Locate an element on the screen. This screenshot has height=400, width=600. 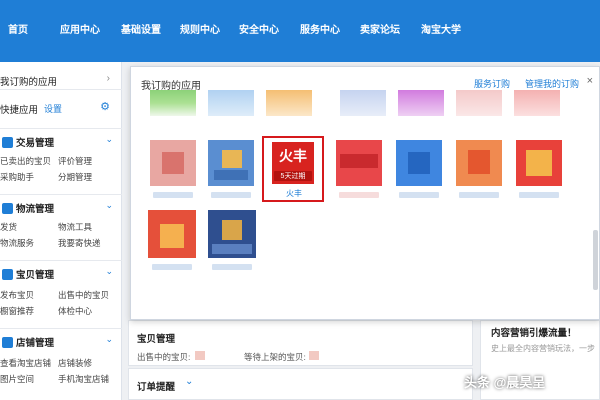
chevron-right-icon: › is located at coordinates (108, 78).